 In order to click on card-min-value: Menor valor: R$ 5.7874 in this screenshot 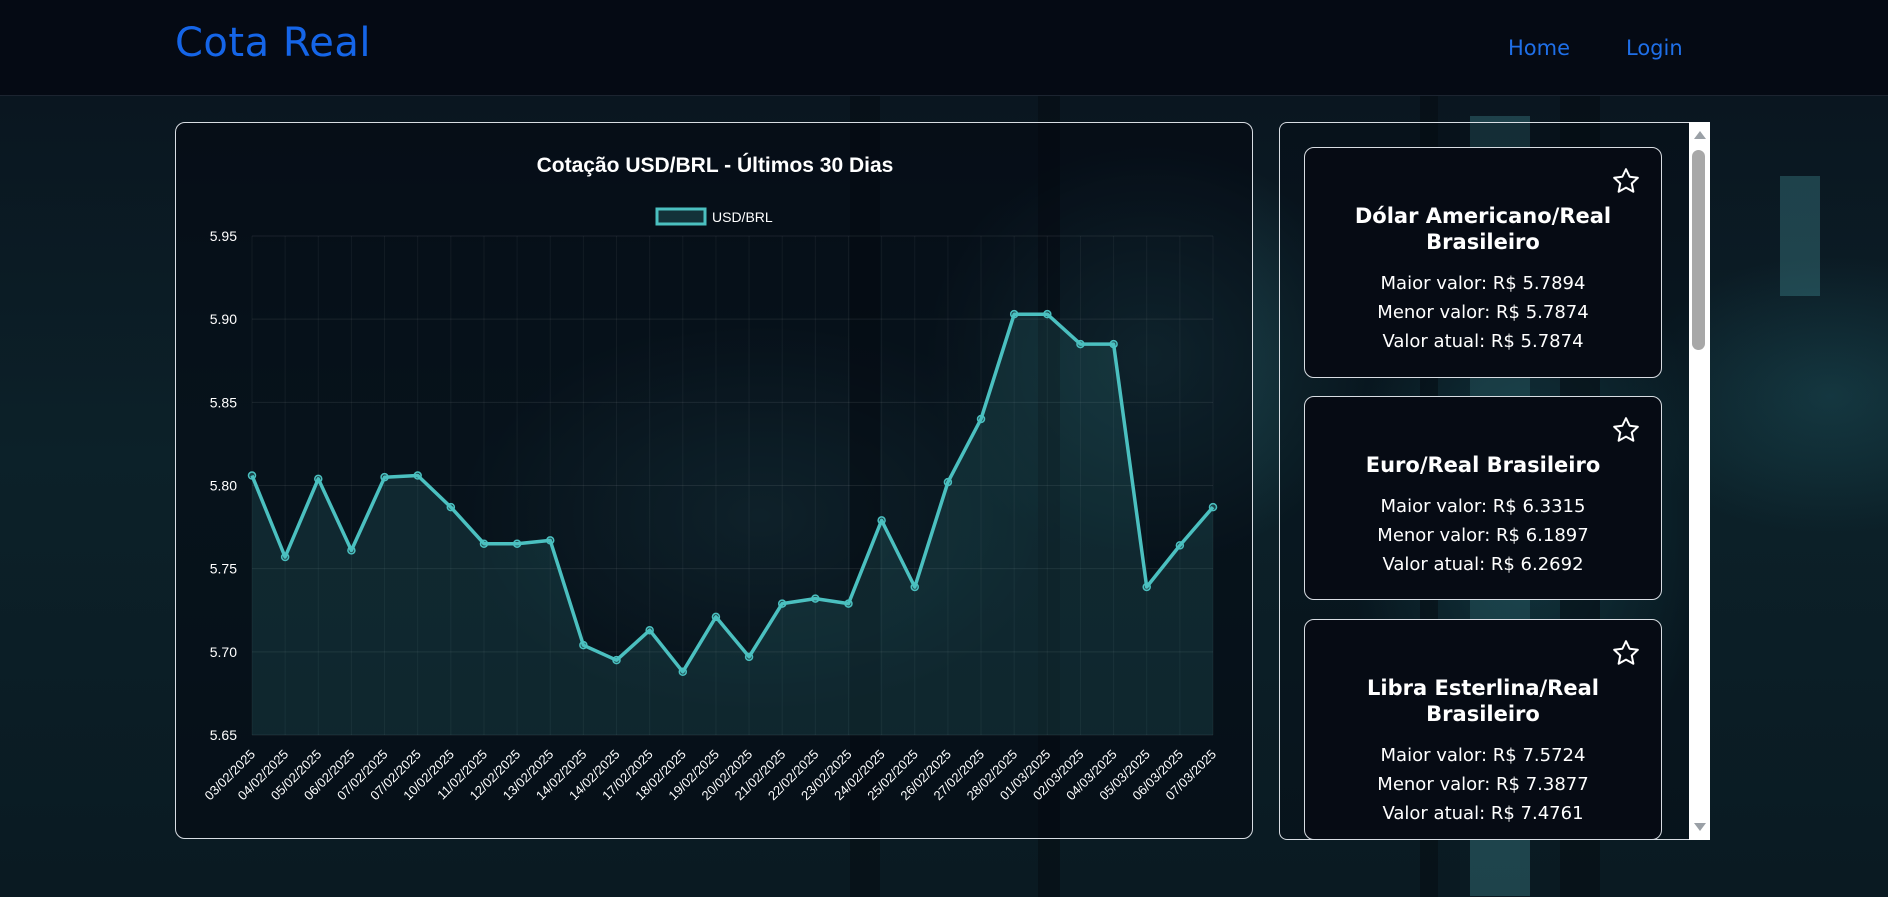, I will do `click(1483, 312)`.